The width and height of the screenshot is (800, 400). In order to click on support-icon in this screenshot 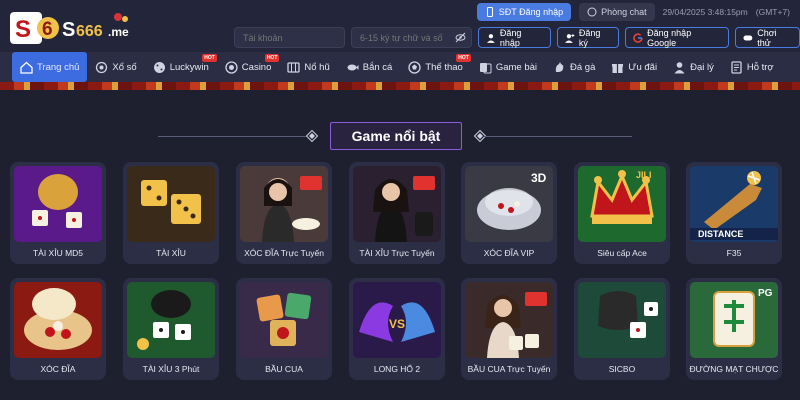, I will do `click(736, 67)`.